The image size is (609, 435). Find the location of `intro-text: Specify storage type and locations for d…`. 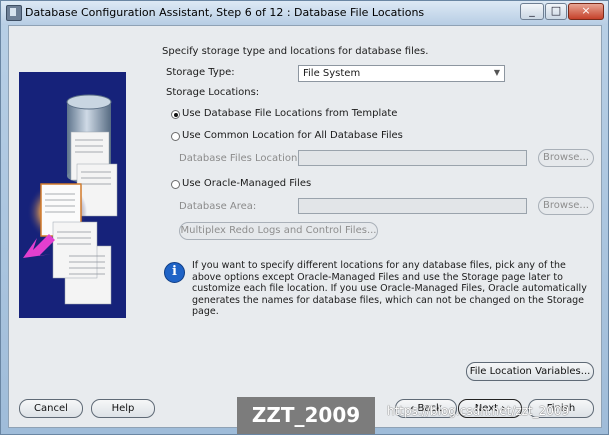

intro-text: Specify storage type and locations for d… is located at coordinates (295, 51).